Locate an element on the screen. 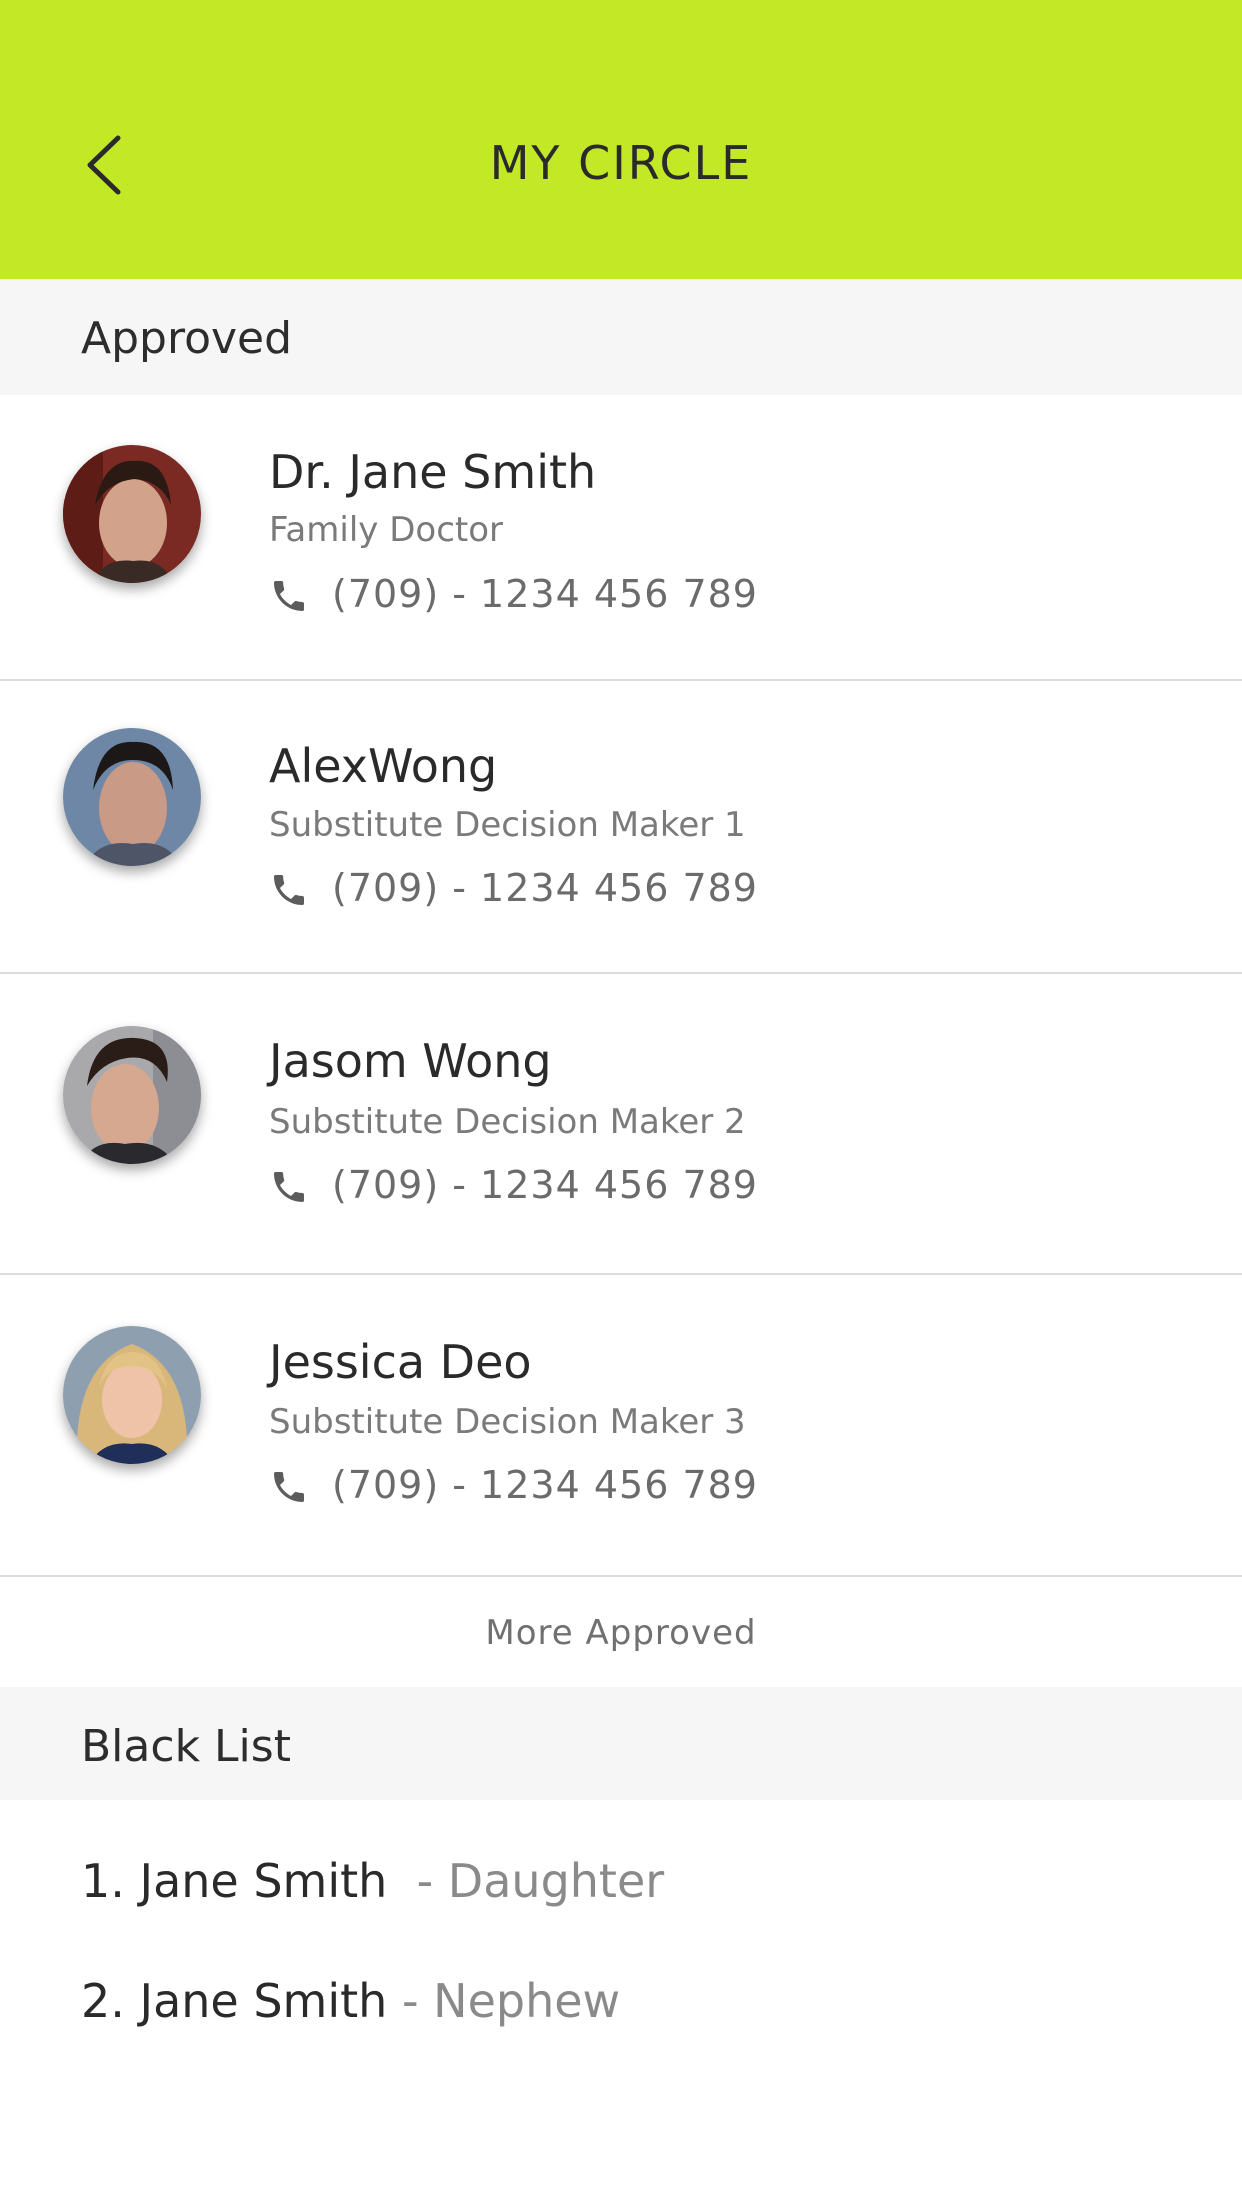 Image resolution: width=1242 pixels, height=2208 pixels. blacklist-item-name: 2. Jane Smith is located at coordinates (234, 2001).